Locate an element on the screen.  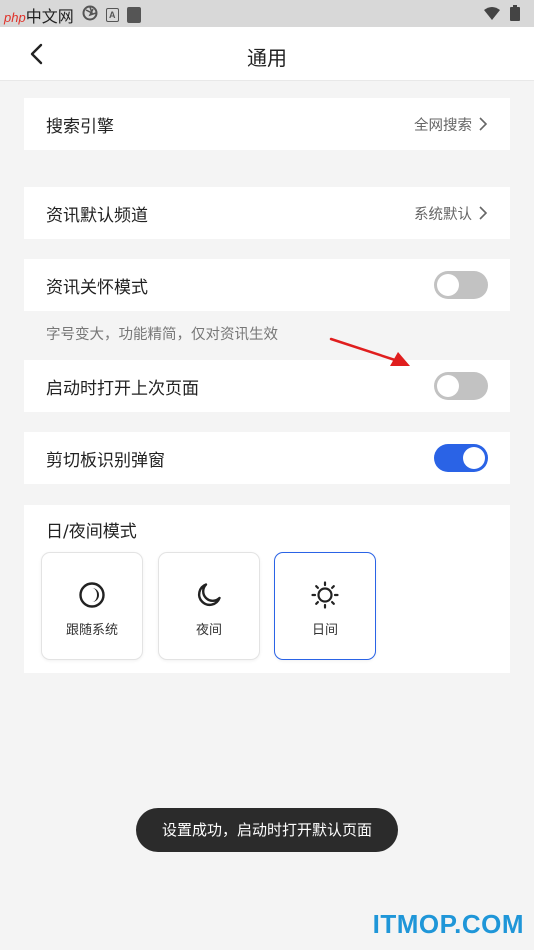
battery-icon is located at coordinates (515, 15).